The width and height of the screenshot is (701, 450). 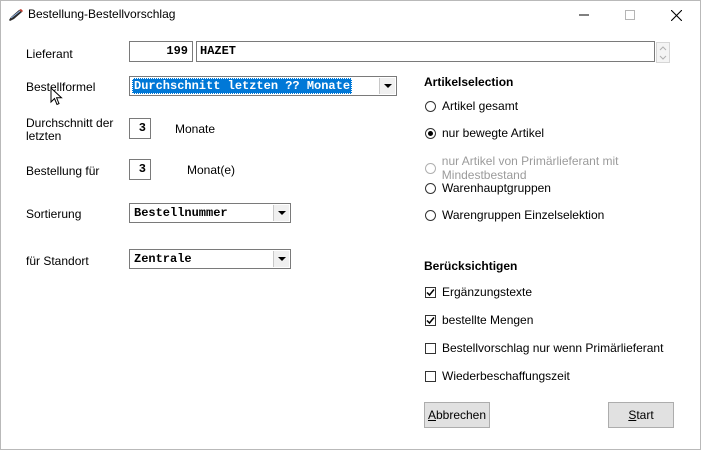 What do you see at coordinates (140, 169) in the screenshot?
I see `bestellung-fuer-months-field: 3` at bounding box center [140, 169].